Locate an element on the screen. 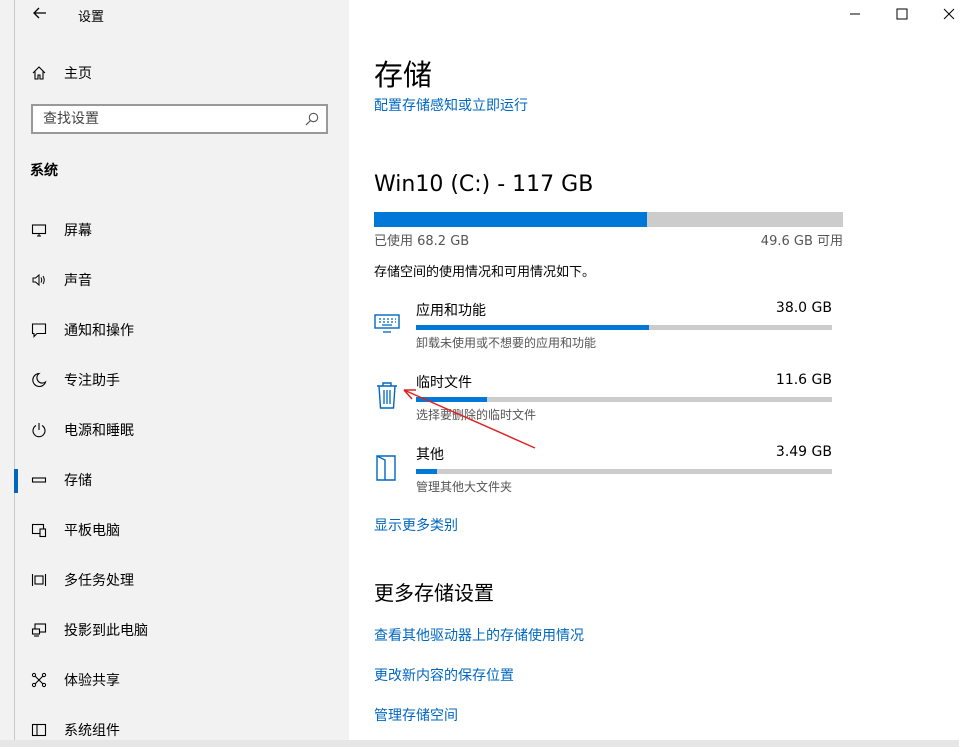 This screenshot has height=747, width=959. speaker-icon is located at coordinates (39, 280).